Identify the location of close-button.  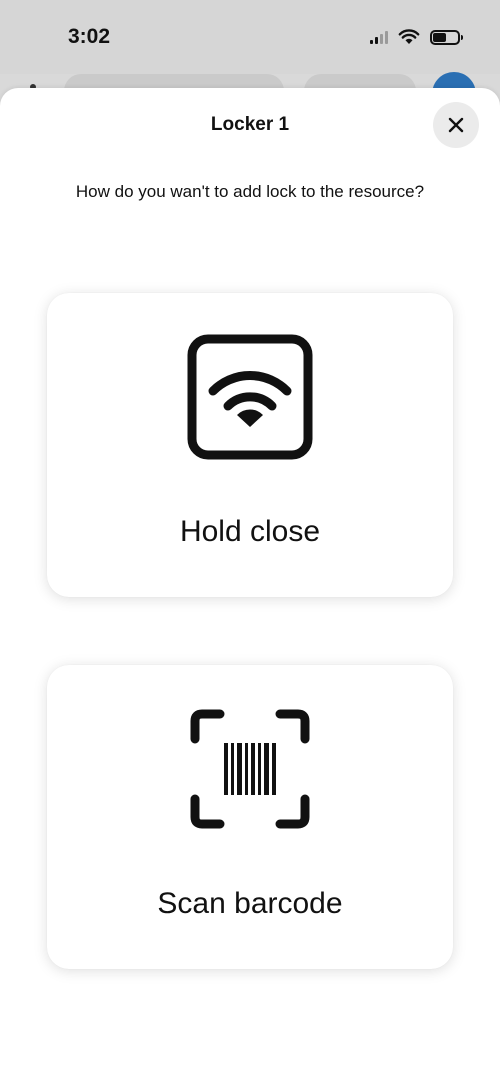
(456, 125).